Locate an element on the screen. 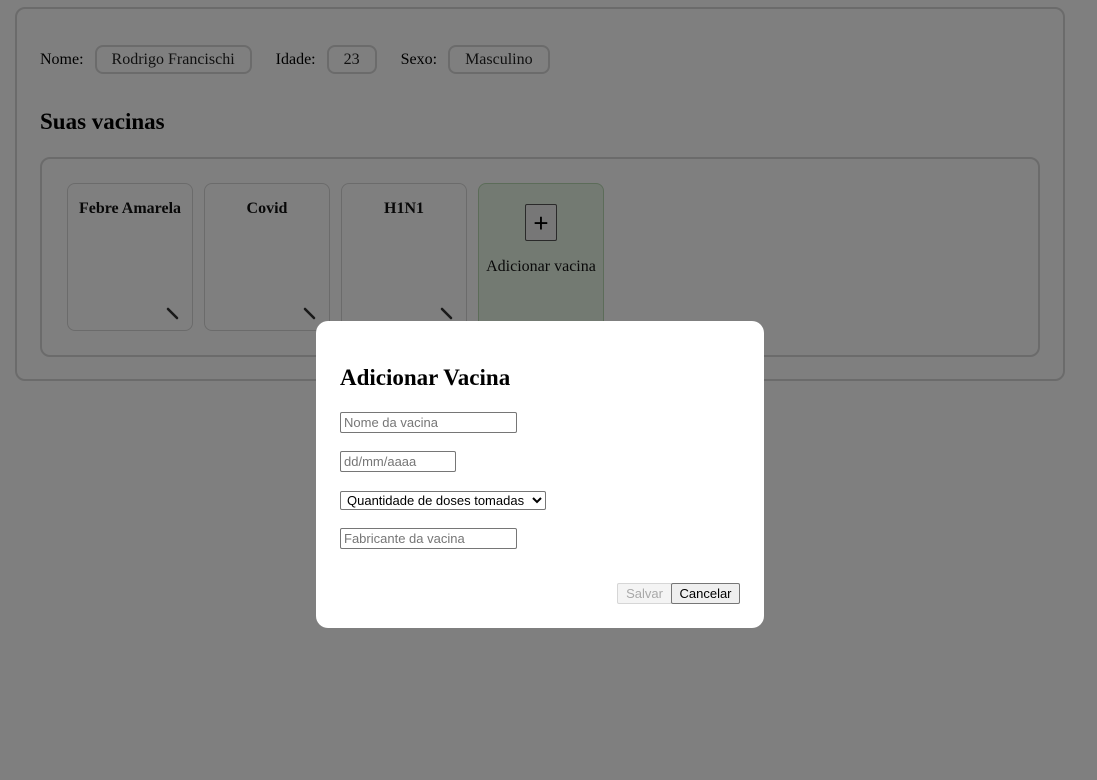 This screenshot has width=1097, height=780. cancel-button: Cancelar is located at coordinates (705, 593).